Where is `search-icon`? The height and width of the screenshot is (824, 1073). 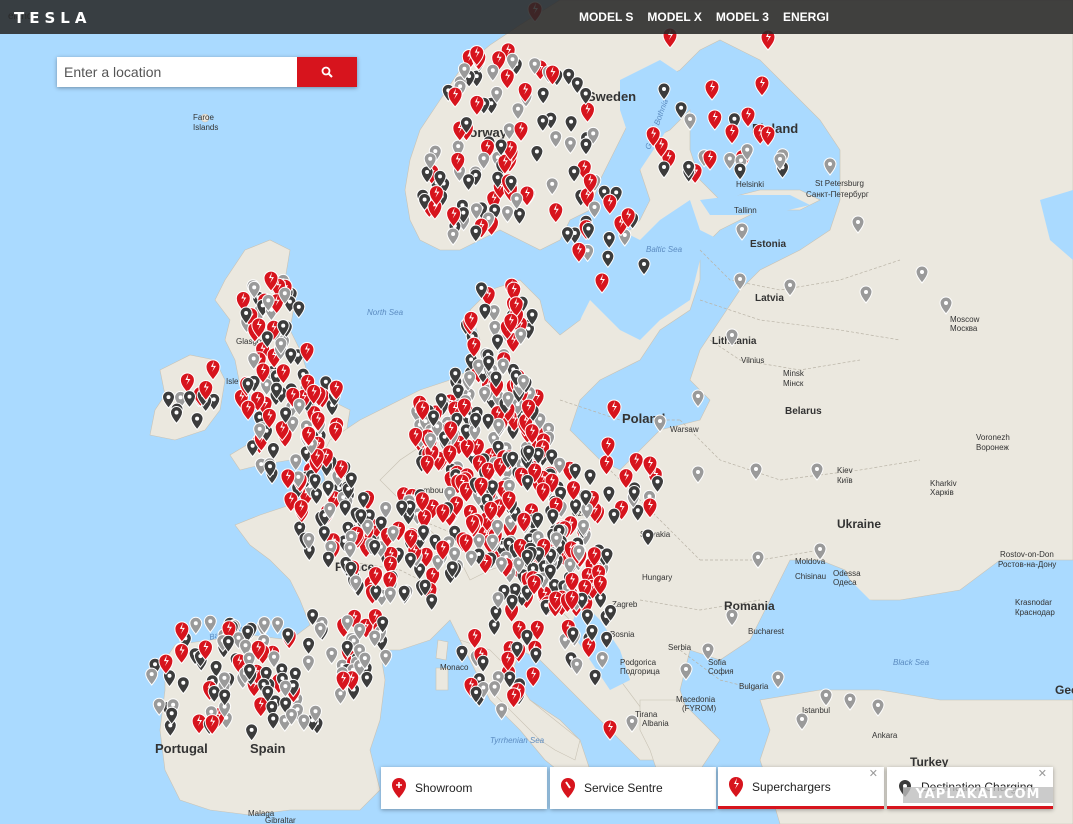
search-icon is located at coordinates (327, 72).